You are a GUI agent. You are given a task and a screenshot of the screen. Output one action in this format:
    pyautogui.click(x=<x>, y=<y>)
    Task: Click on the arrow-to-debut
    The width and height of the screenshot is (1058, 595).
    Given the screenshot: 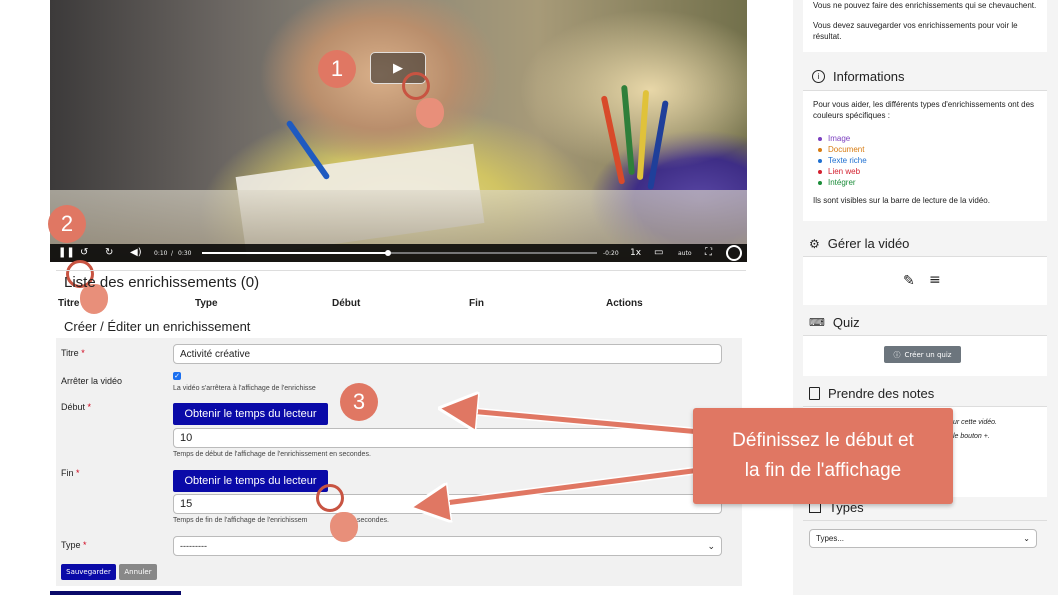 What is the action you would take?
    pyautogui.click(x=579, y=422)
    